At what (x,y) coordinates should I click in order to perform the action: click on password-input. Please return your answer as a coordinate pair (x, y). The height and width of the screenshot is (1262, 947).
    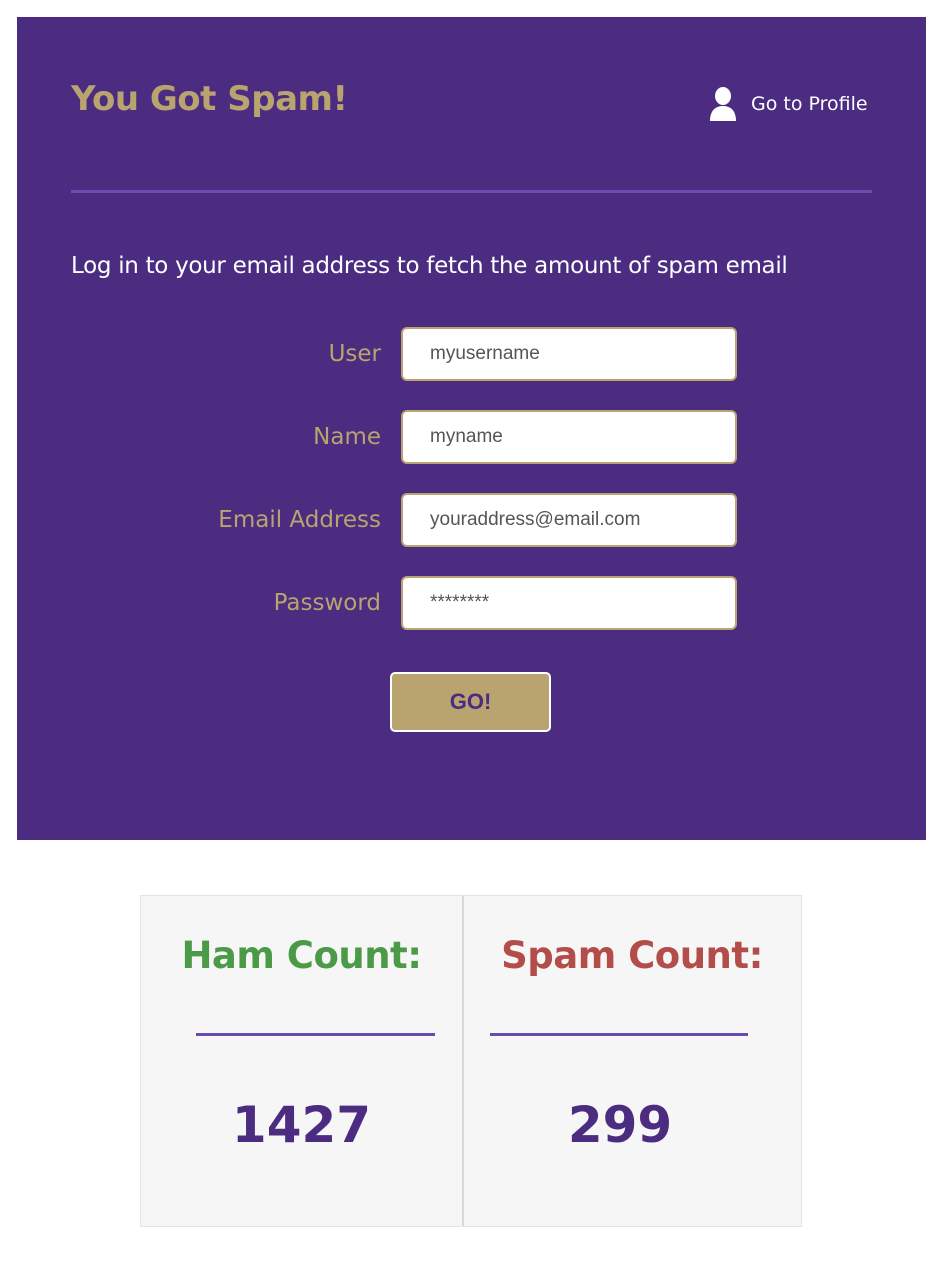
    Looking at the image, I should click on (569, 603).